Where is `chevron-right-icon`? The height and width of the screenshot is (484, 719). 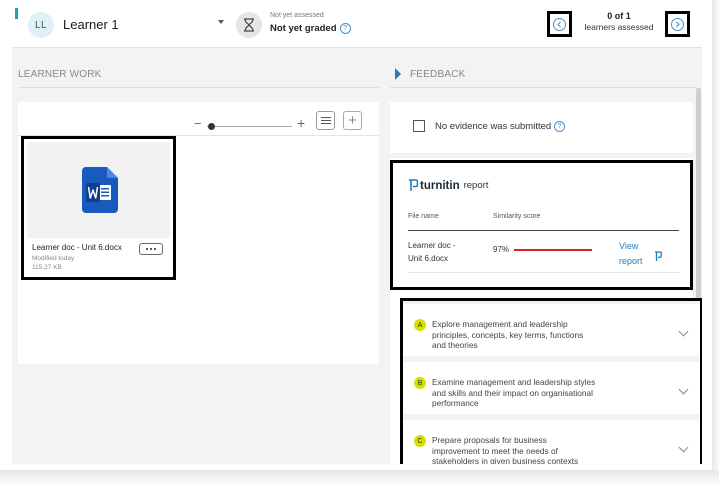 chevron-right-icon is located at coordinates (677, 24).